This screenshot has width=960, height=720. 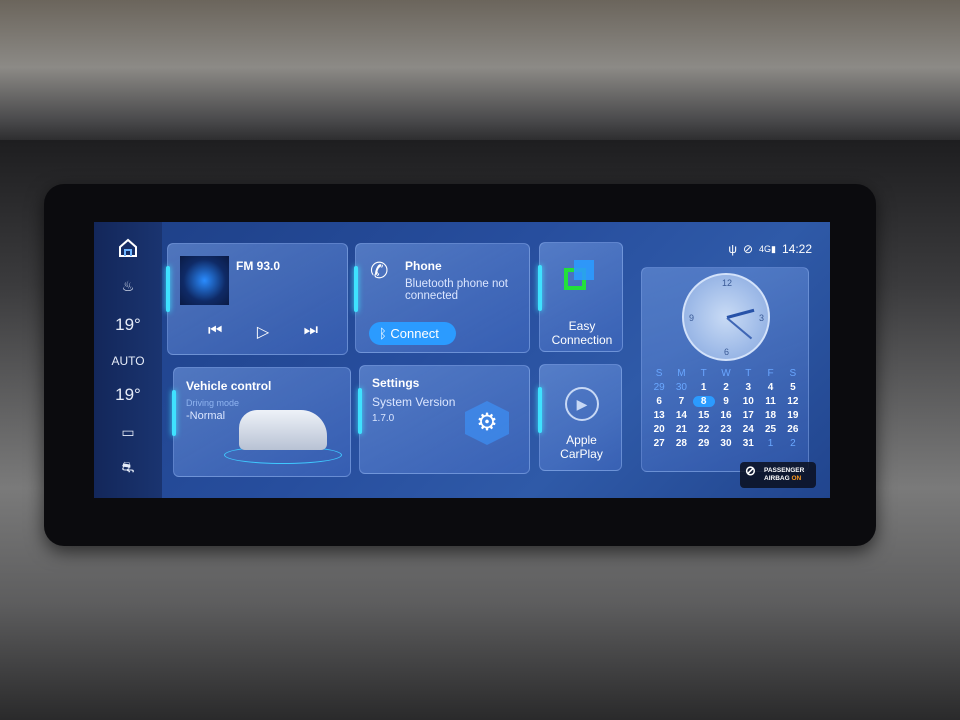 What do you see at coordinates (379, 270) in the screenshot?
I see `phone-icon: ✆` at bounding box center [379, 270].